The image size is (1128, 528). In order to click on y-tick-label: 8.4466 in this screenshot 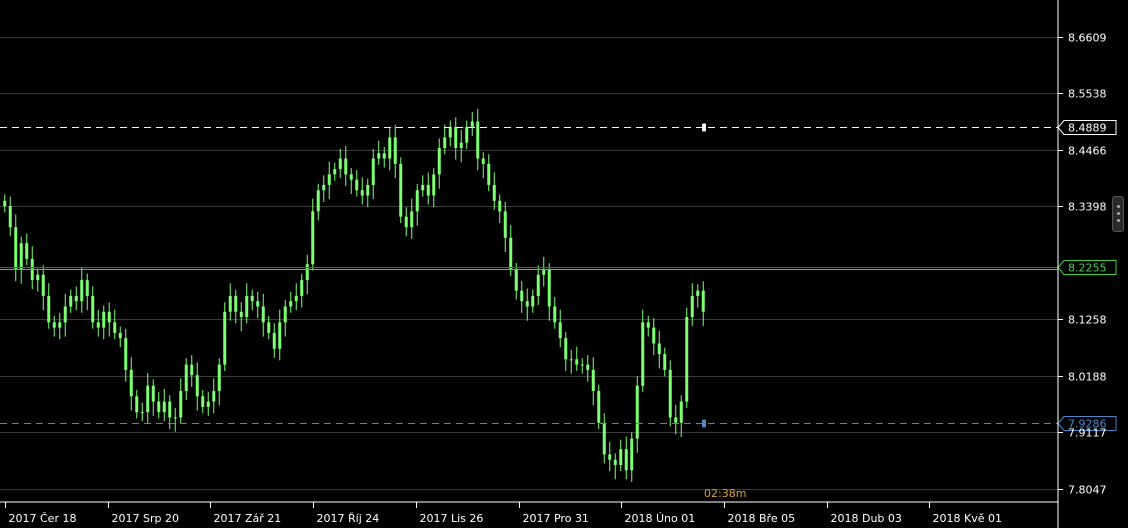, I will do `click(1087, 151)`.